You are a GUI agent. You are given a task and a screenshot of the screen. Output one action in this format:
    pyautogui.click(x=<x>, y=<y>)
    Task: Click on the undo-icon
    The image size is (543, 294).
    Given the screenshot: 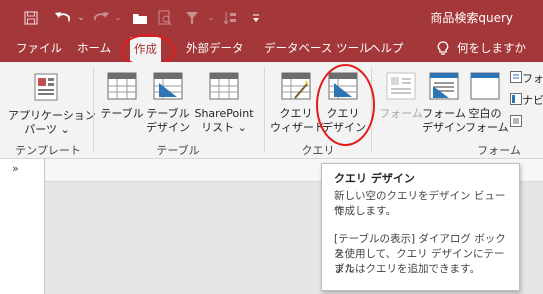 What is the action you would take?
    pyautogui.click(x=63, y=17)
    